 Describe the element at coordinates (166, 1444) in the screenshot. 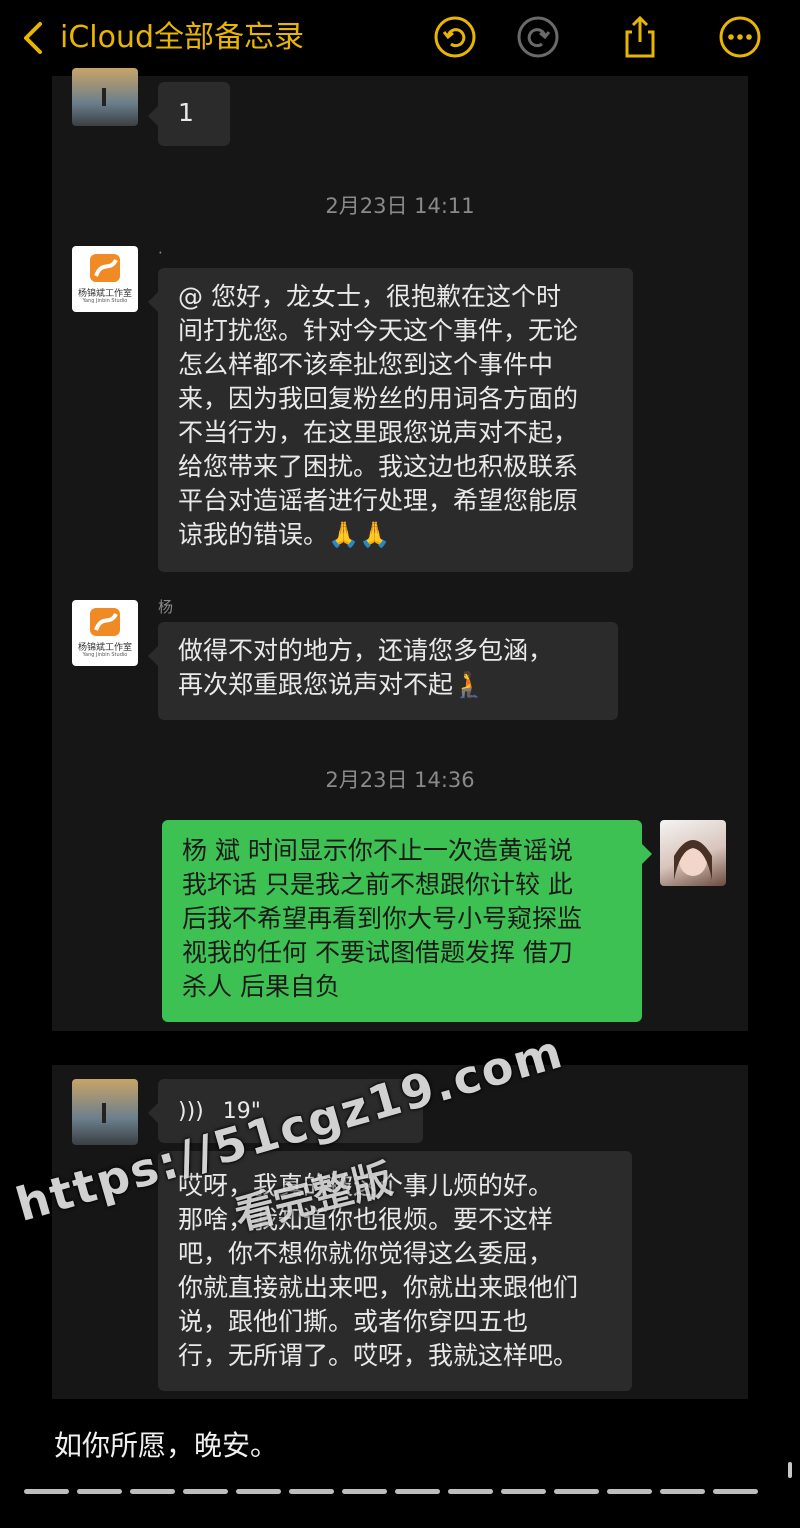

I see `note-body-text: 如你所愿，晚安。` at that location.